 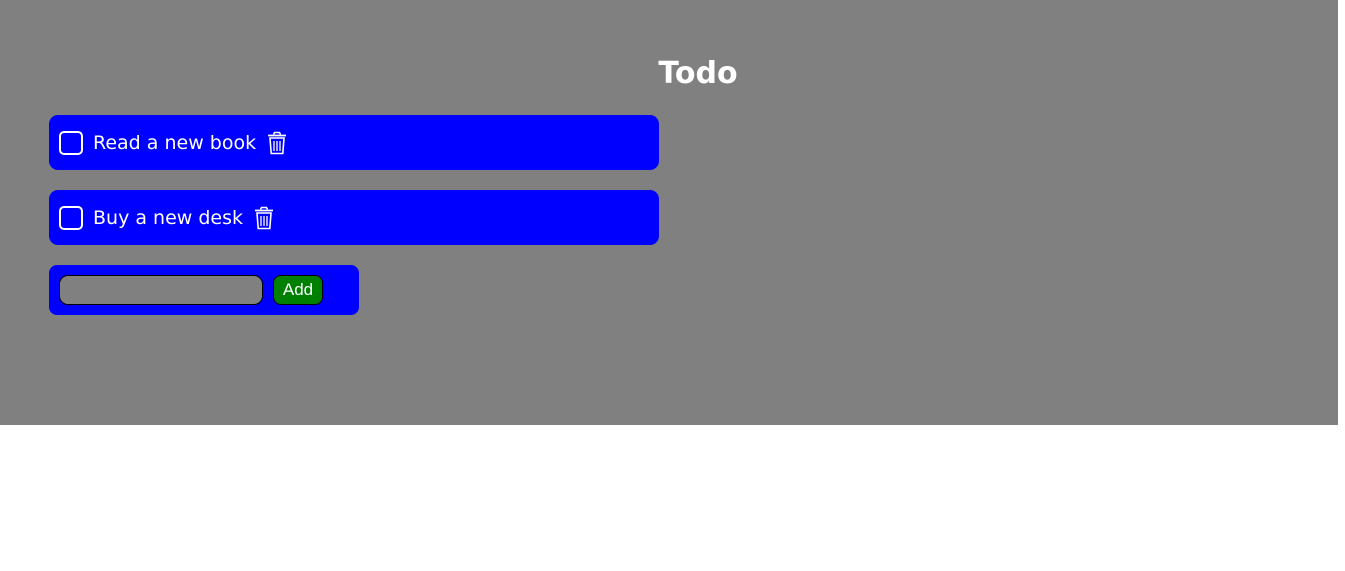 I want to click on add-button: Add, so click(x=298, y=290).